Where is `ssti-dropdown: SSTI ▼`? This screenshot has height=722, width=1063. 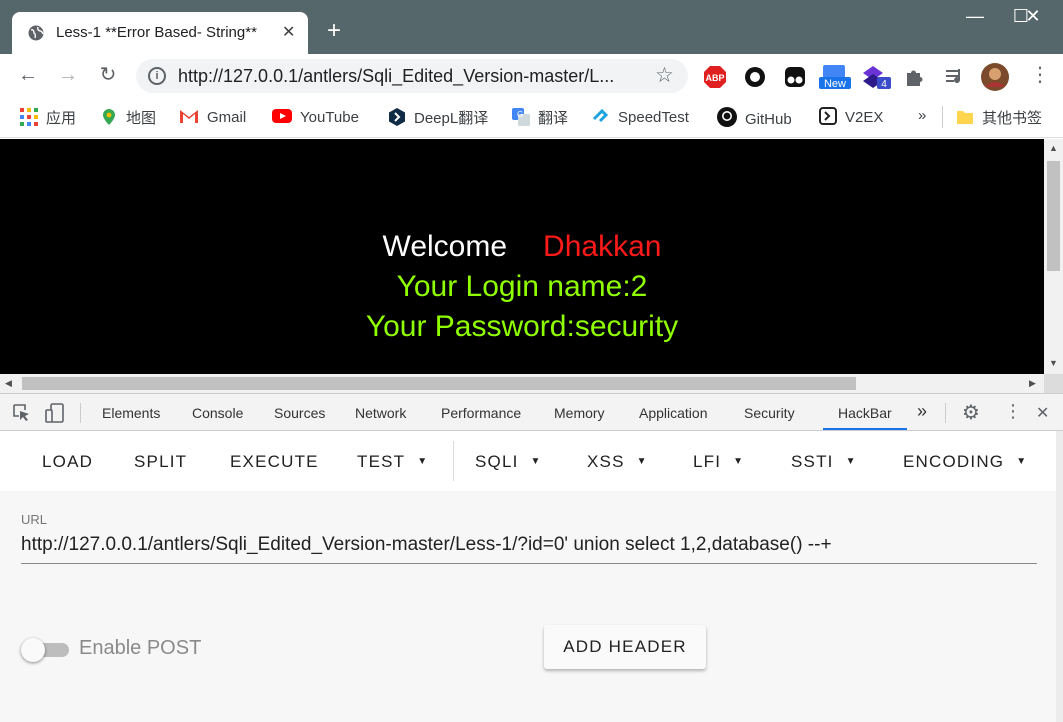 ssti-dropdown: SSTI ▼ is located at coordinates (824, 462).